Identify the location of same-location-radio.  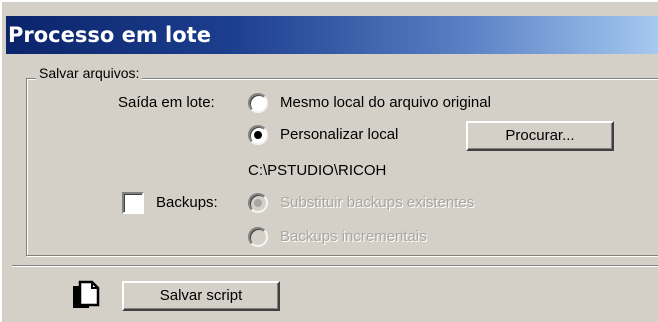
(258, 103).